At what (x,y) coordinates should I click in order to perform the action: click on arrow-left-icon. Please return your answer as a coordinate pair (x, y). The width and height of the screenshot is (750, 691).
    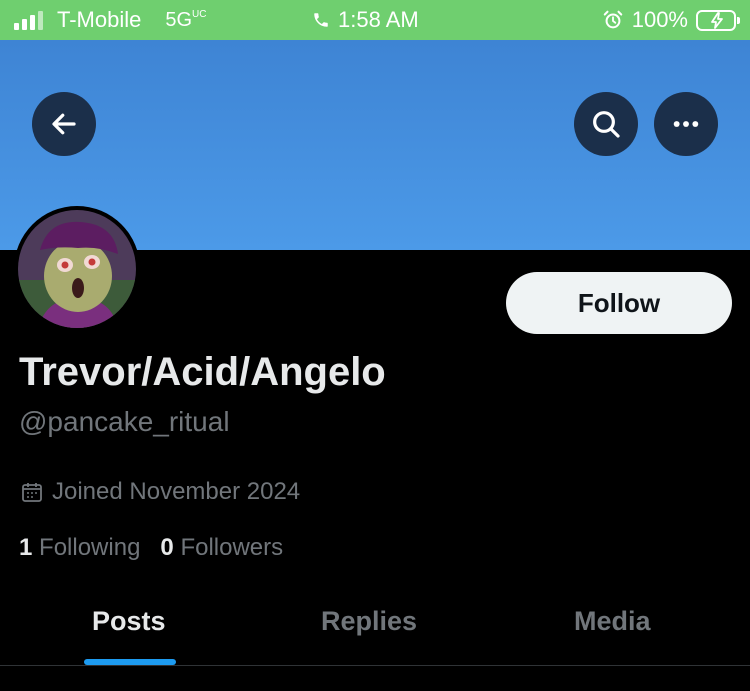
    Looking at the image, I should click on (64, 124).